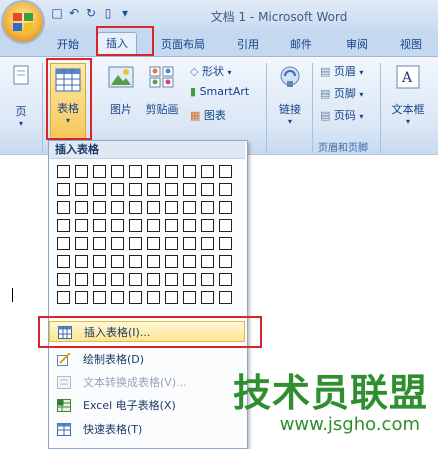 The image size is (438, 449). What do you see at coordinates (290, 95) in the screenshot?
I see `link-button: 链接 ▾` at bounding box center [290, 95].